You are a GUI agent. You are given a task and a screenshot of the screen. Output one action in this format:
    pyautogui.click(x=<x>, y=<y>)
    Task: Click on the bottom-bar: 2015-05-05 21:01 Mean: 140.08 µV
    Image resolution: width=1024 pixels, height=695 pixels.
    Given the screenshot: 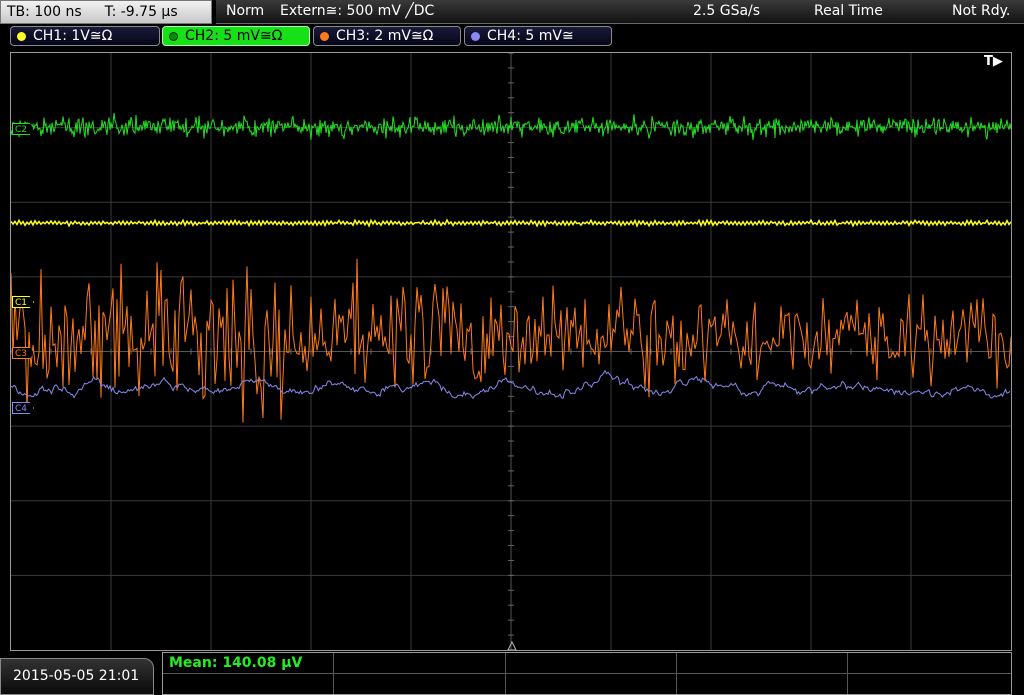 What is the action you would take?
    pyautogui.click(x=512, y=673)
    